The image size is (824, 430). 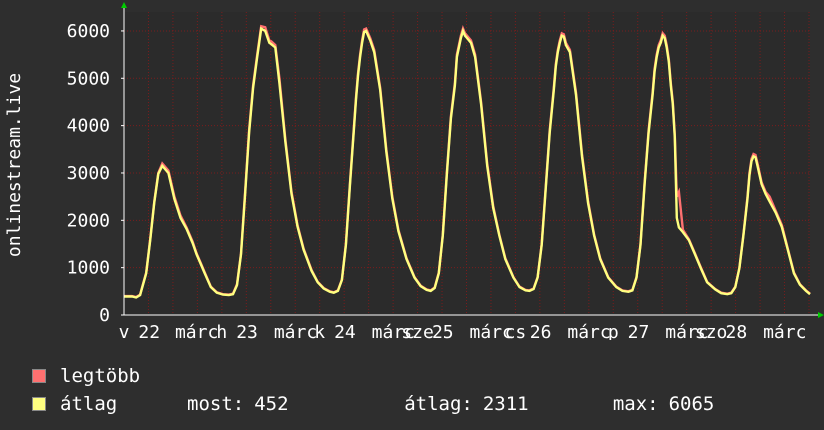 I want to click on stat-max-label: max:, so click(x=635, y=404).